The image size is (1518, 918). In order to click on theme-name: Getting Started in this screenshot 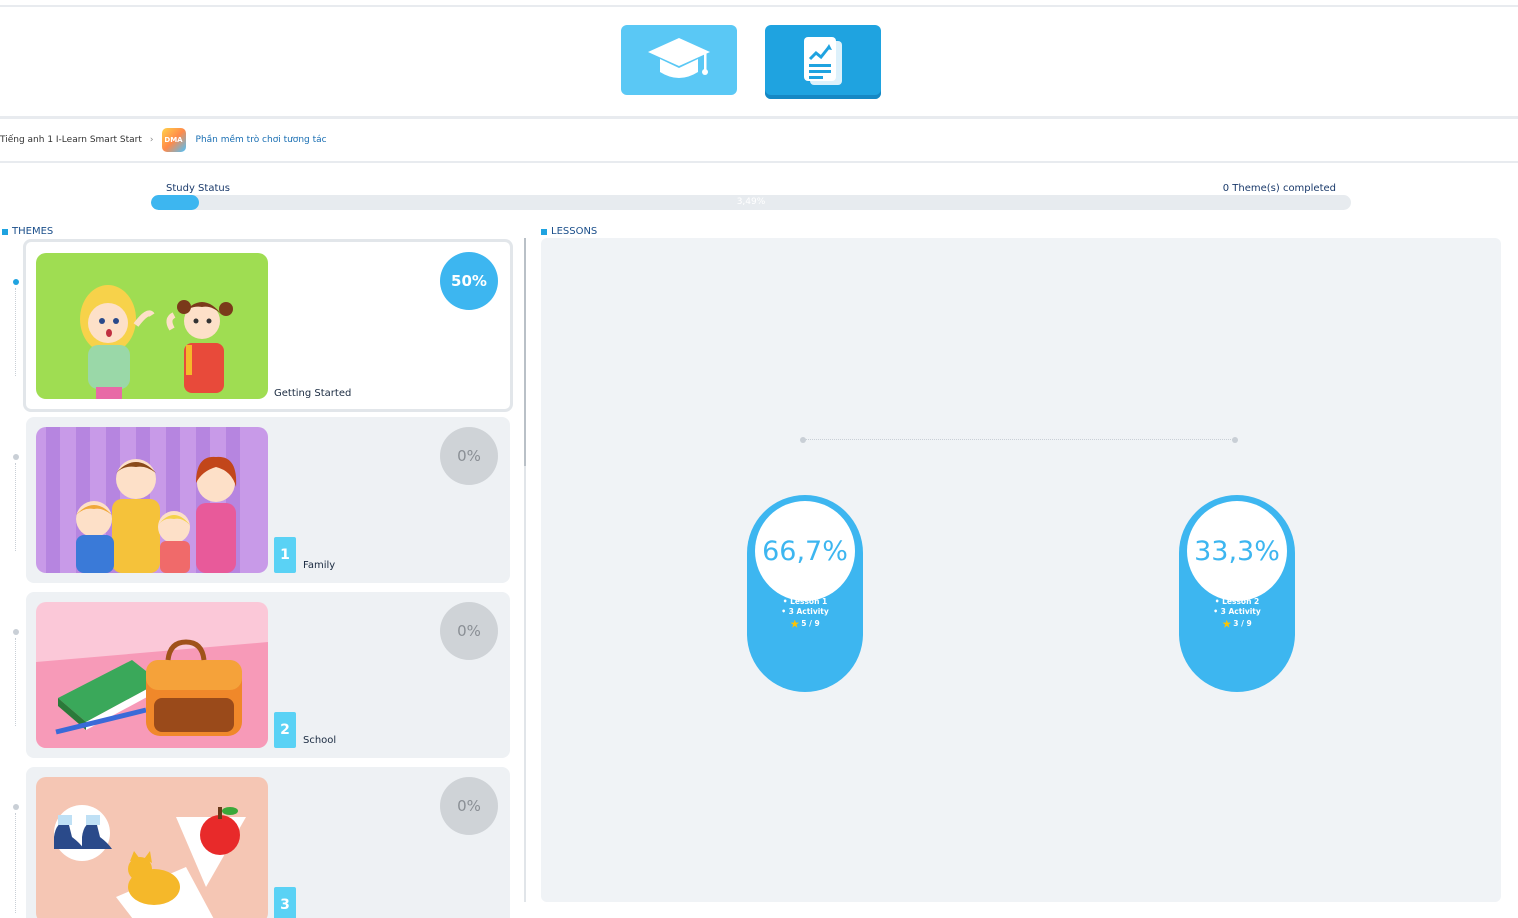, I will do `click(313, 393)`.